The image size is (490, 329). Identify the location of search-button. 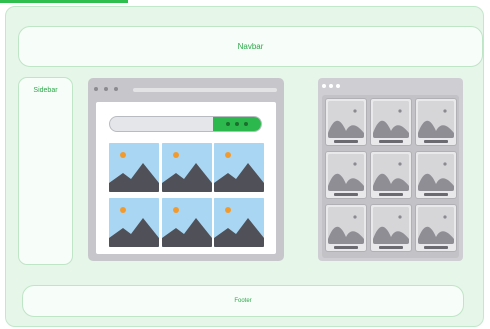
(237, 124).